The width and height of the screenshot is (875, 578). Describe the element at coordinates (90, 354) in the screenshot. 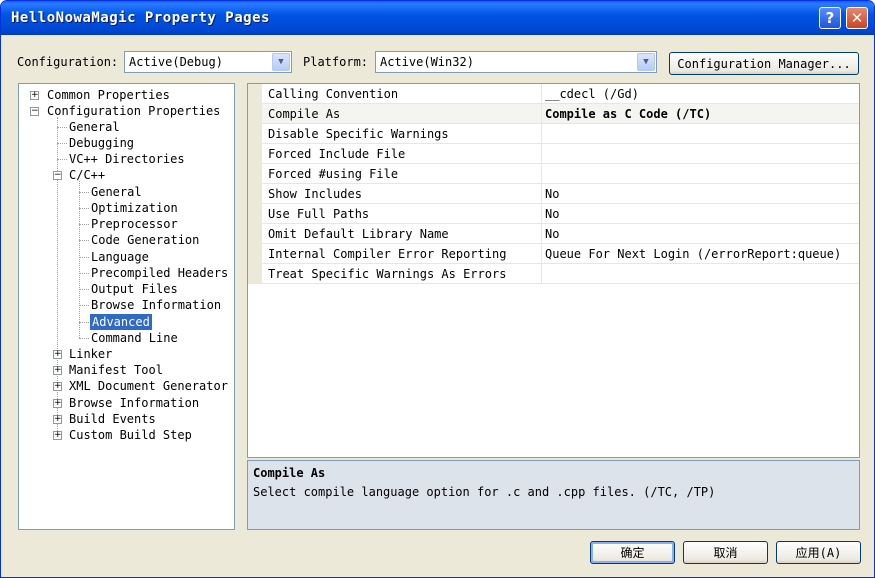

I see `tree-item-linker: Linker` at that location.